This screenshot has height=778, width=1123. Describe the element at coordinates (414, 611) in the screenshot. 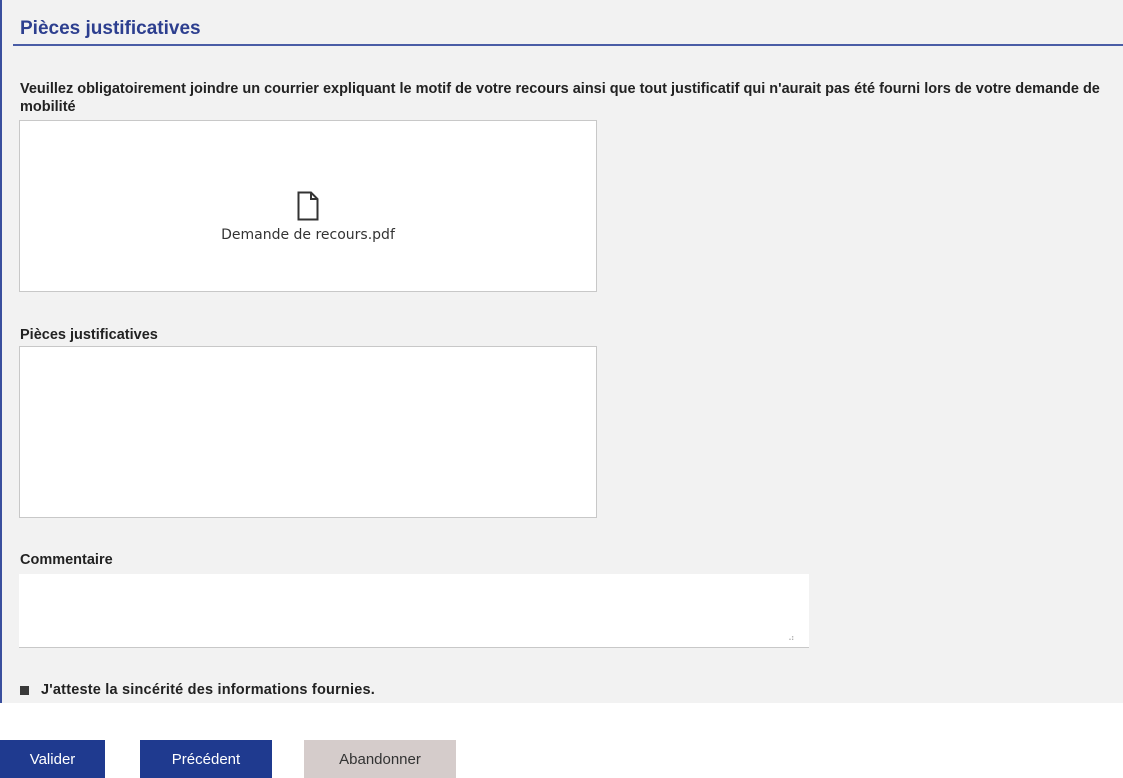

I see `comment-textarea` at that location.